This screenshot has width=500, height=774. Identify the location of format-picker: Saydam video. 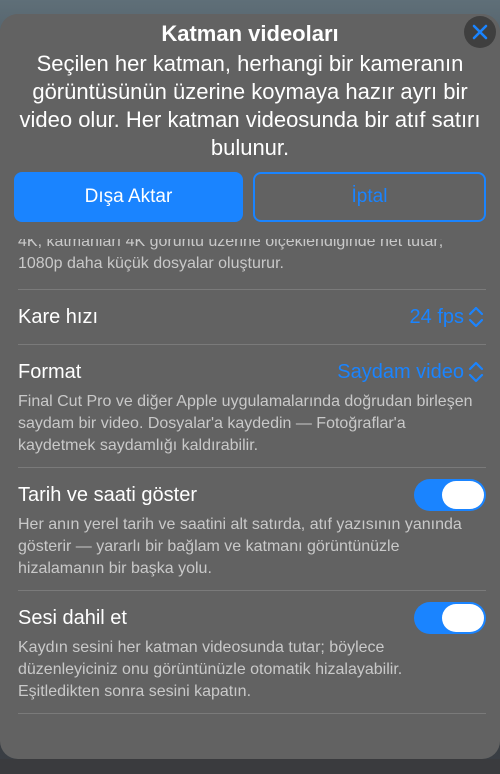
(411, 372).